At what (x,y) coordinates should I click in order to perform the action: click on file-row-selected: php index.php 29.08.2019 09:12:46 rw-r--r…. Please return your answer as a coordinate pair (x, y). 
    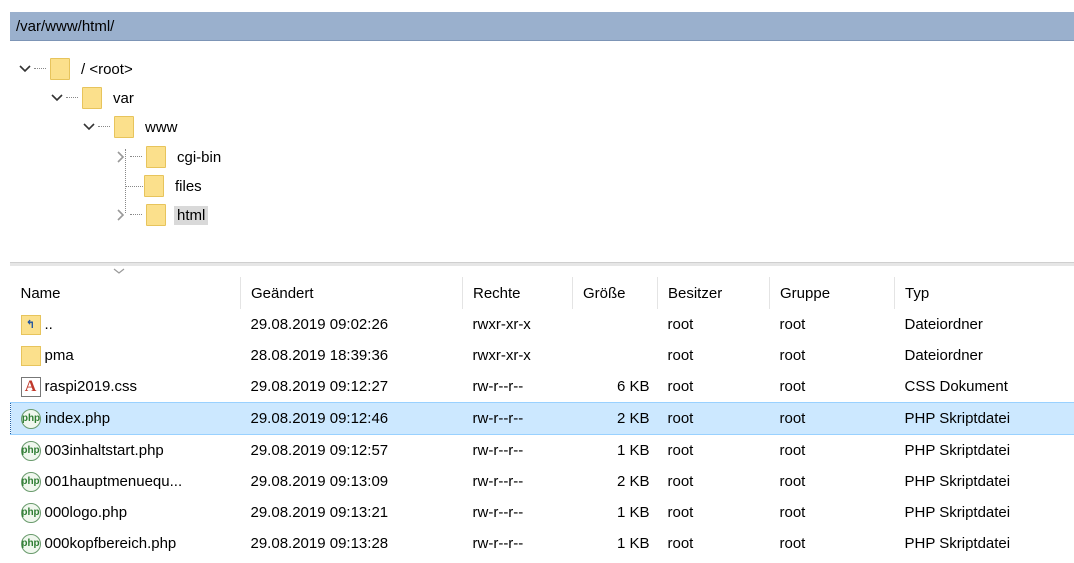
    Looking at the image, I should click on (542, 418).